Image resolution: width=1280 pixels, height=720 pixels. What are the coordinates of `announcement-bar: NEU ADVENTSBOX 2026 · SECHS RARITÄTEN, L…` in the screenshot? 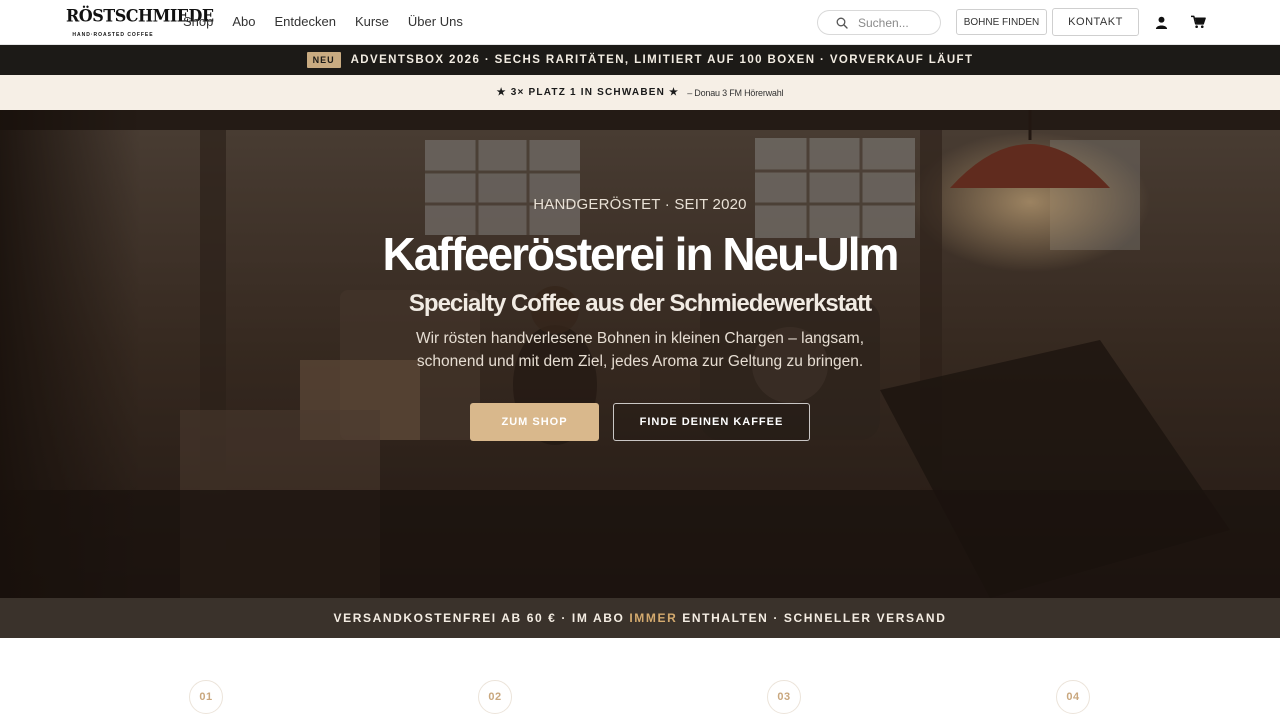 It's located at (640, 60).